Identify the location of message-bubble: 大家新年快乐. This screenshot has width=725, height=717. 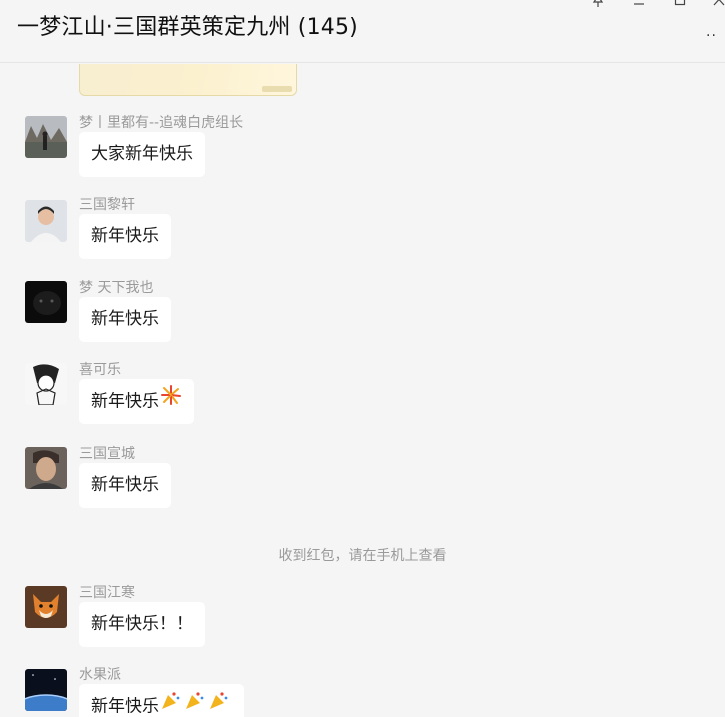
(142, 154).